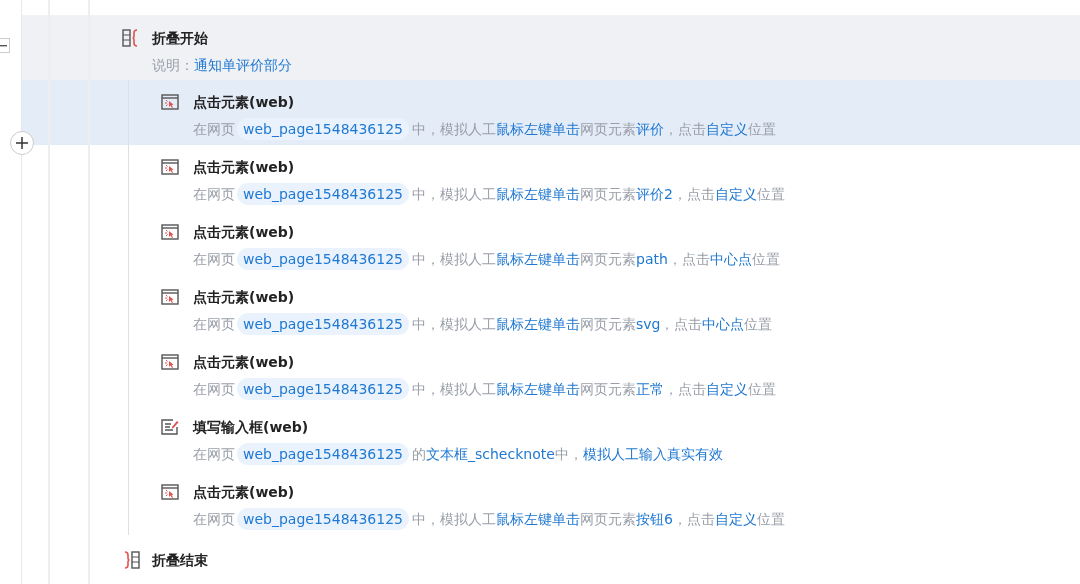 This screenshot has height=584, width=1080. I want to click on add-step-button, so click(22, 143).